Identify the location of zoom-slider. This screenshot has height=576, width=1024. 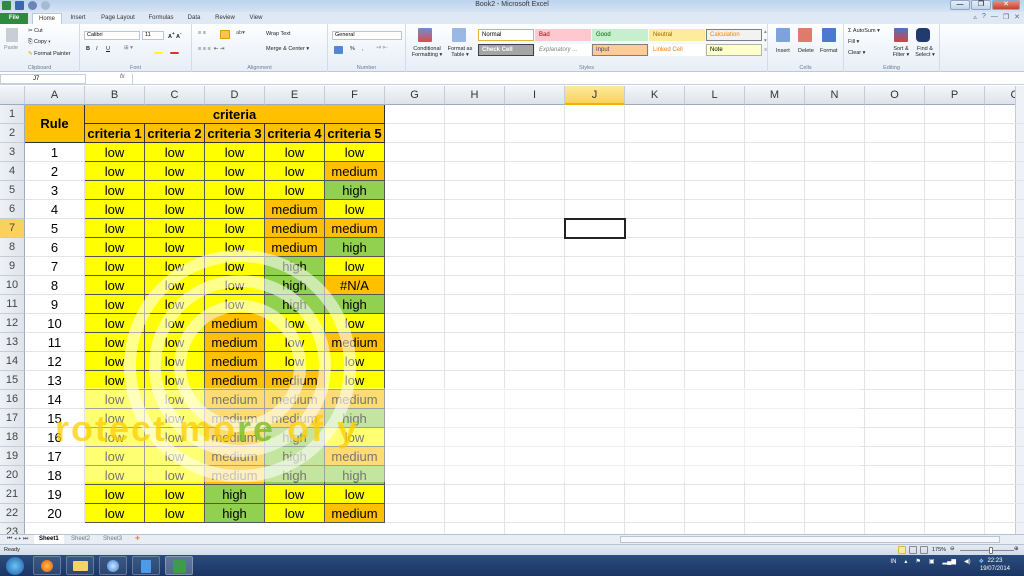
(987, 550).